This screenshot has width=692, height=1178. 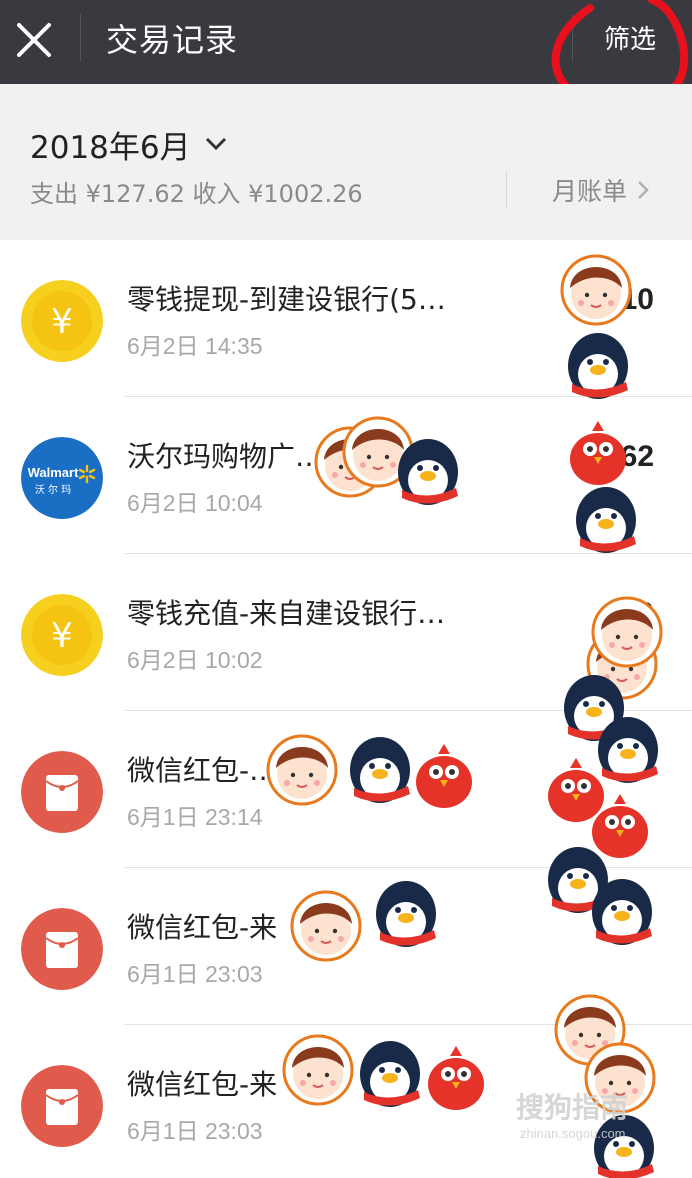 I want to click on transaction-row: Walmart 沃 尔 玛 沃尔玛购物广… 6月2日 10:04 -62, so click(x=346, y=475).